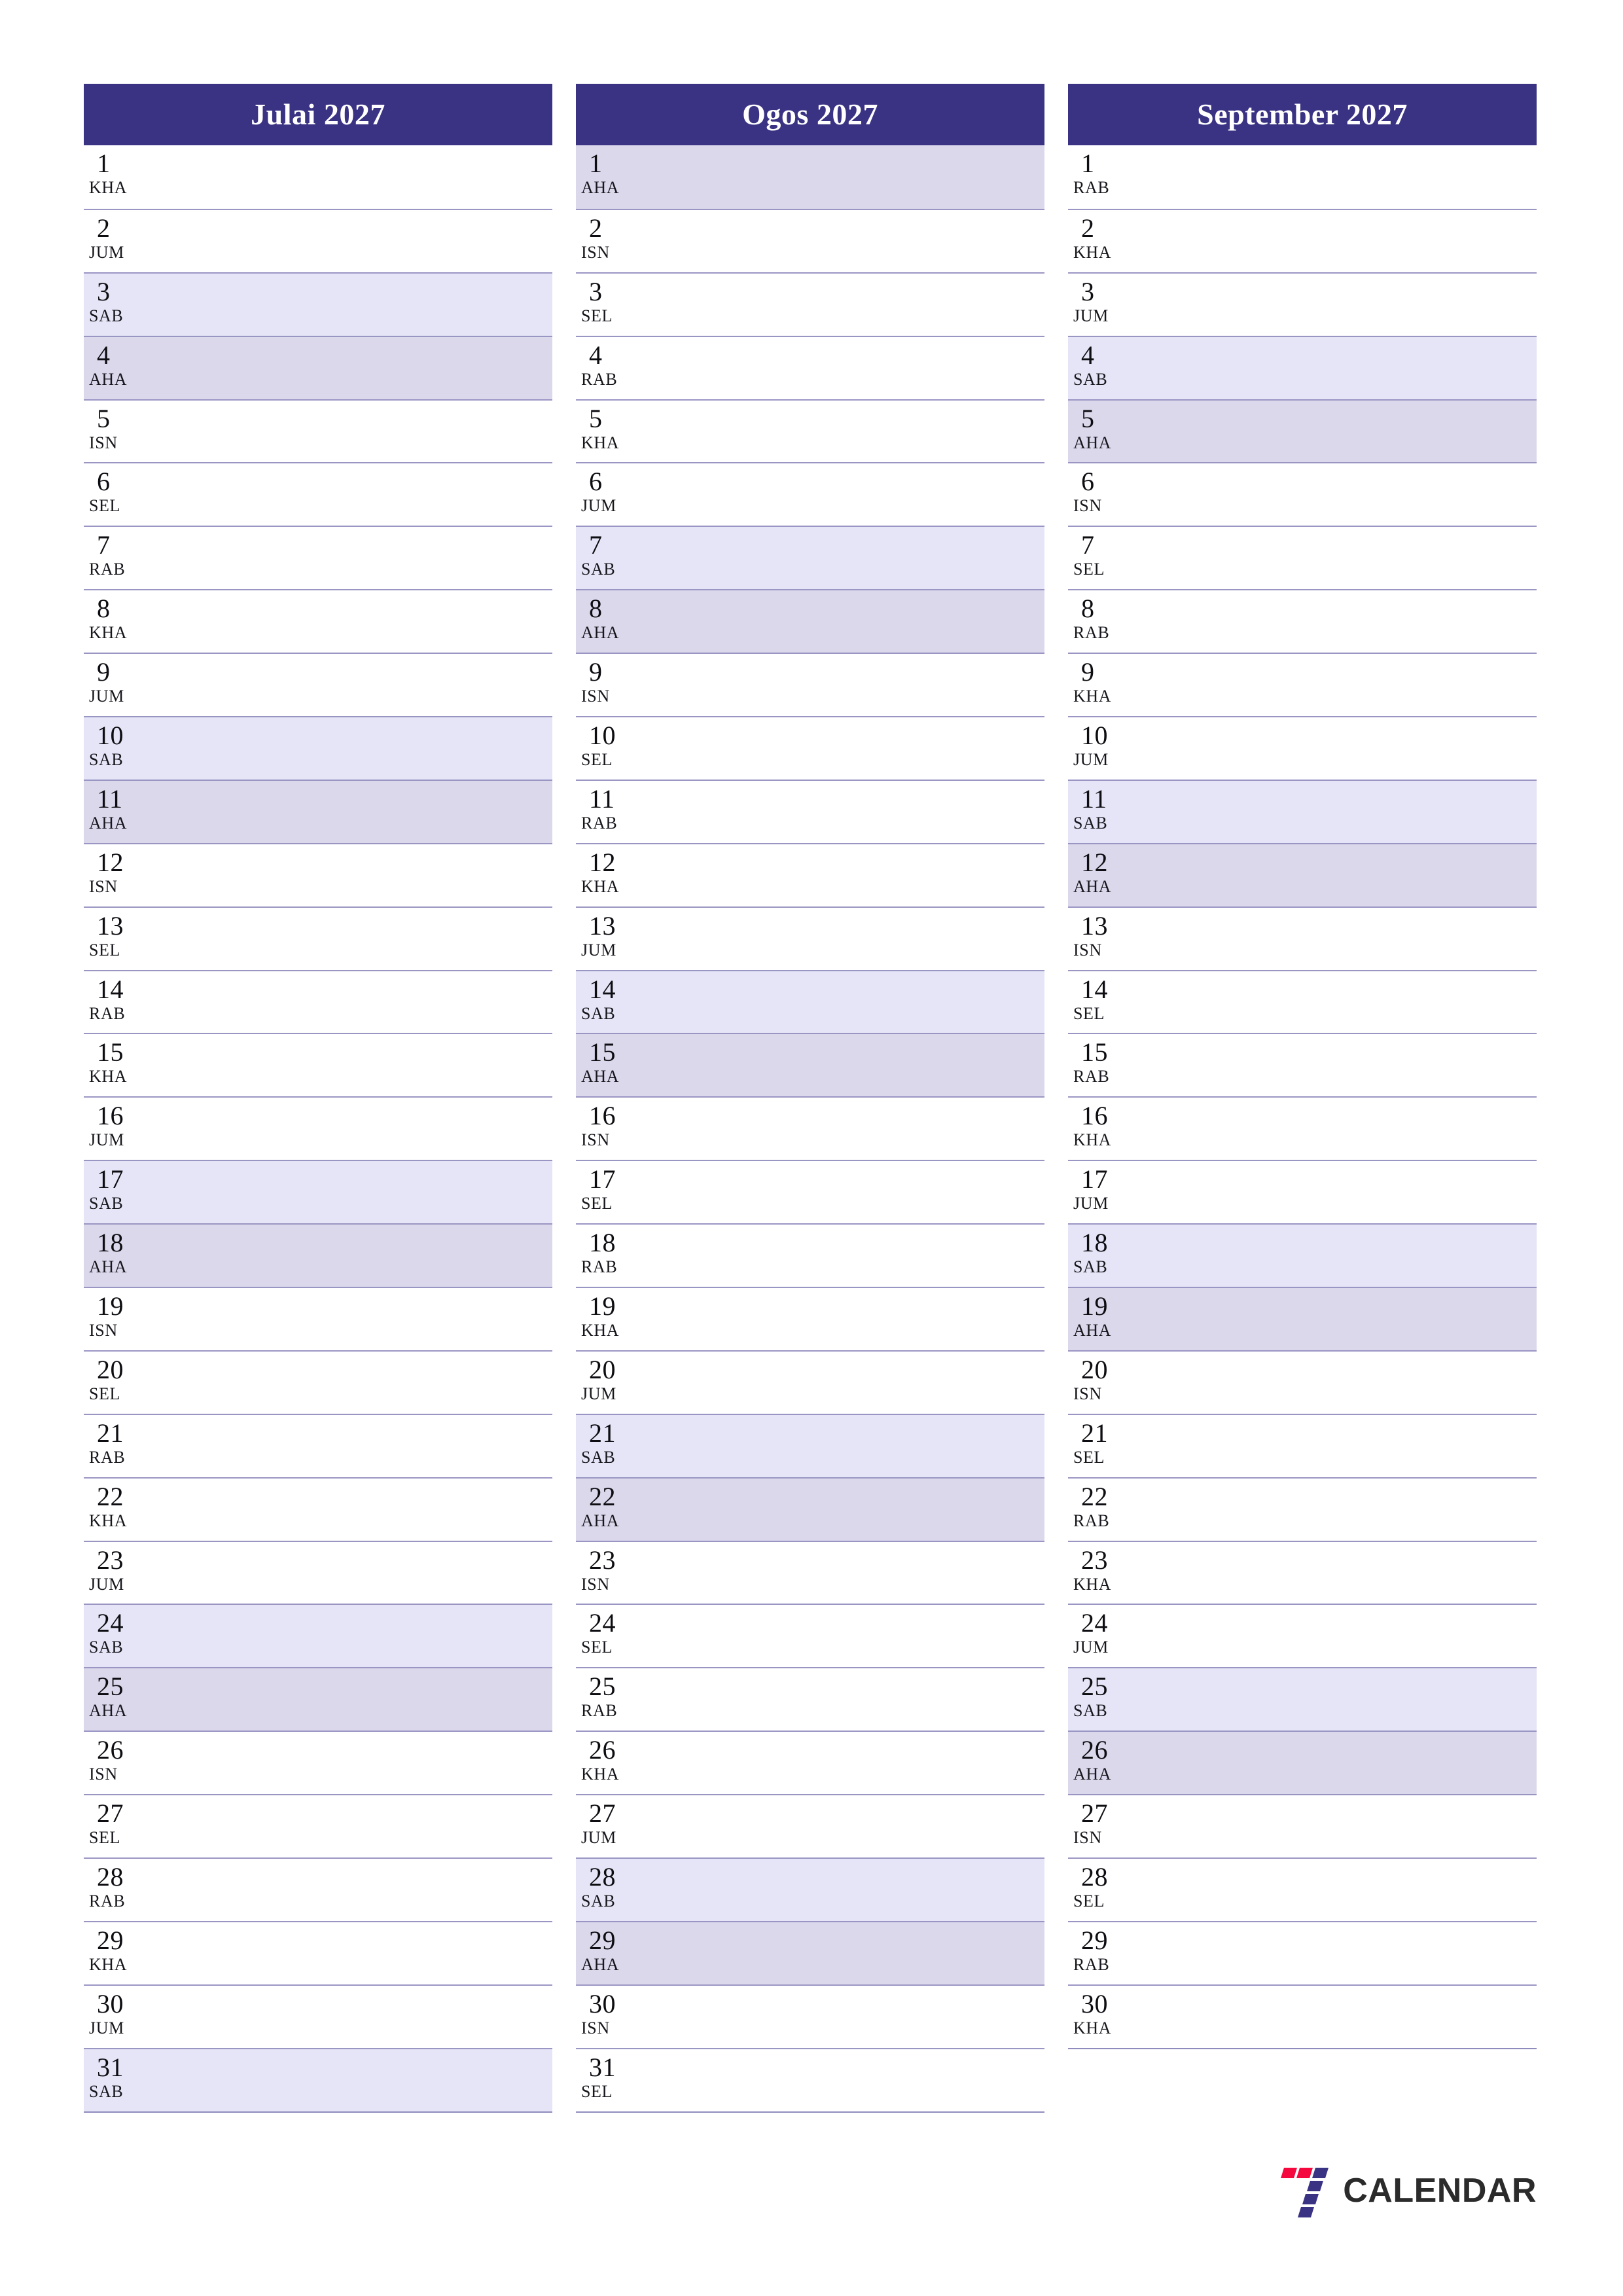  What do you see at coordinates (1302, 367) in the screenshot?
I see `day-row: 4 SAB` at bounding box center [1302, 367].